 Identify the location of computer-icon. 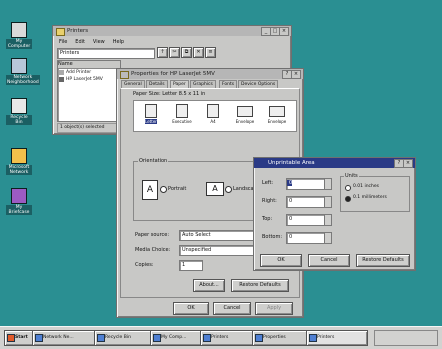
(19, 30).